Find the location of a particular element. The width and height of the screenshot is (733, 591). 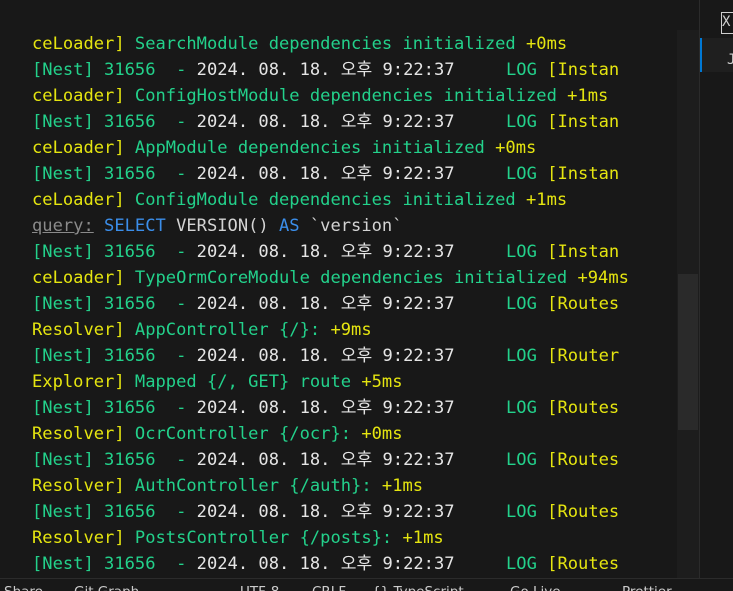

terminal-segment: AppController {/}: is located at coordinates (232, 330).